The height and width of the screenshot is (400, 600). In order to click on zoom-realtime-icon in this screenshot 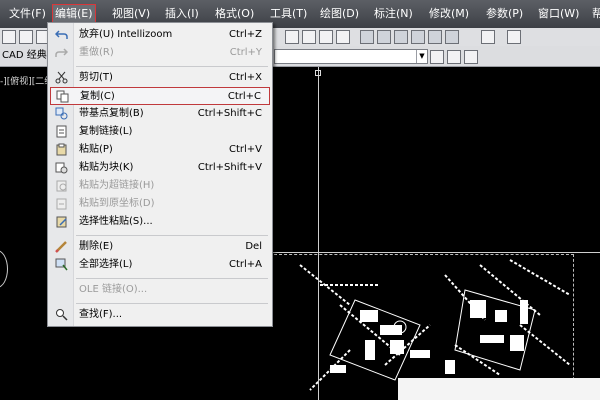, I will do `click(309, 37)`.